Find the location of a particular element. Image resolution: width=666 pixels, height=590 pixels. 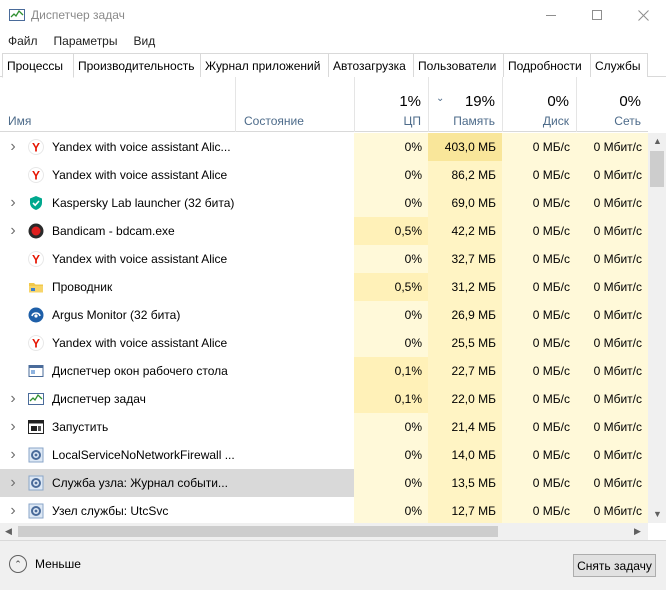

memory-value: 86,2 МБ is located at coordinates (465, 175).